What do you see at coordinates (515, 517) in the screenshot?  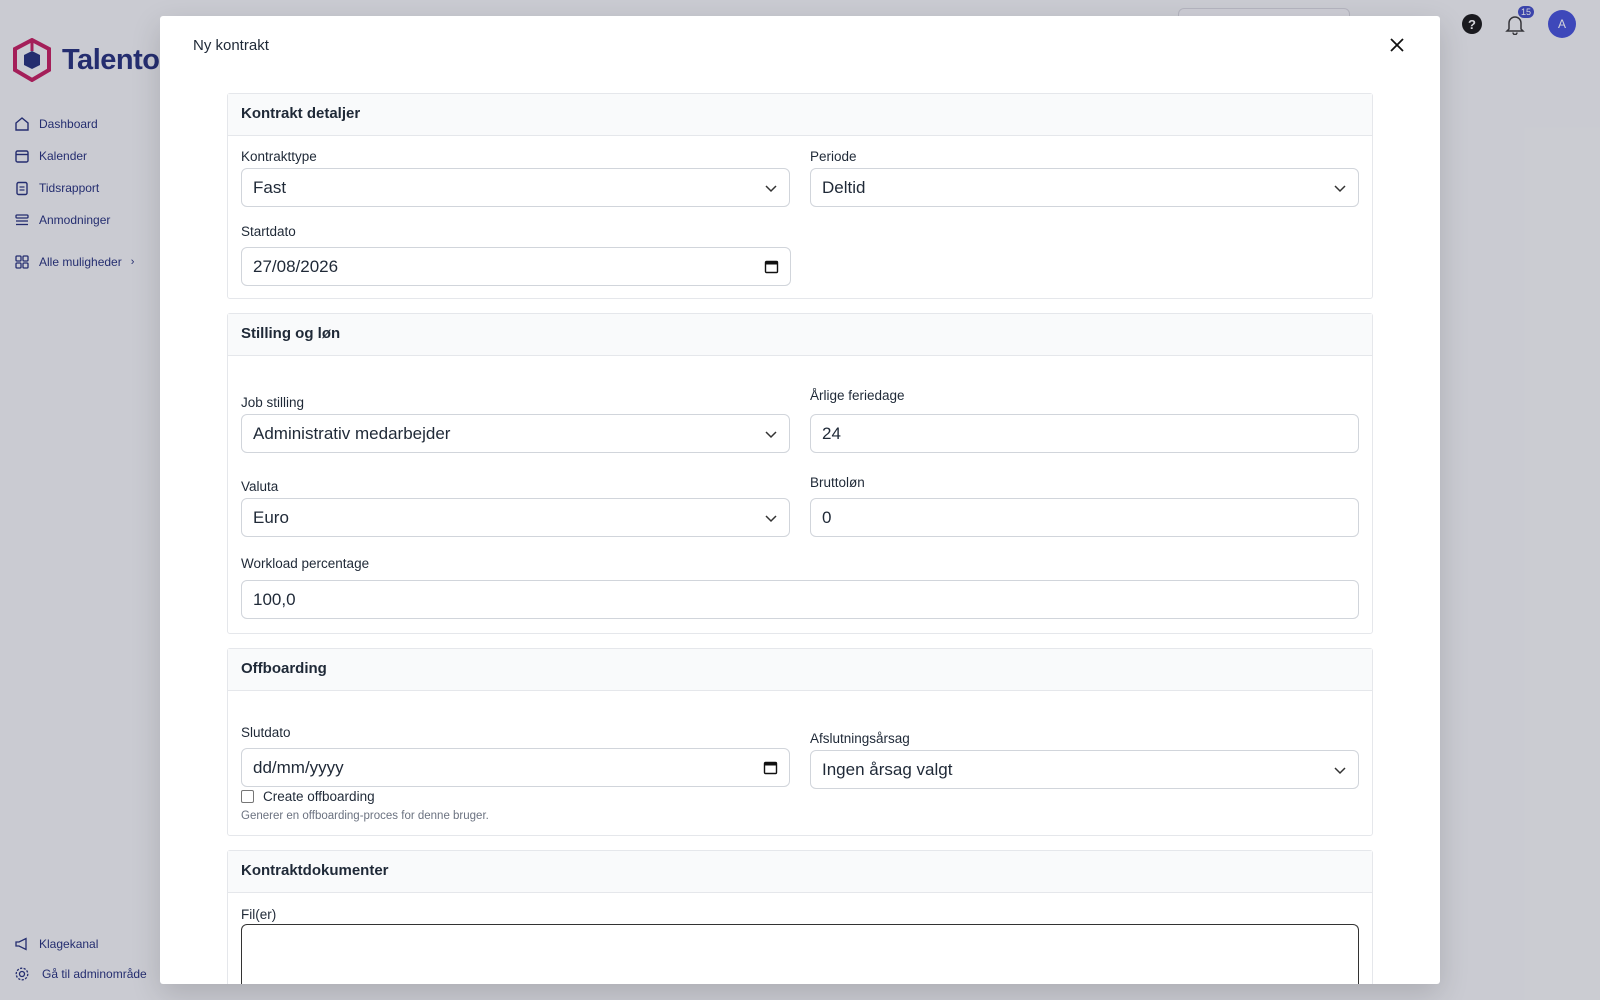 I see `currency-select: Euro` at bounding box center [515, 517].